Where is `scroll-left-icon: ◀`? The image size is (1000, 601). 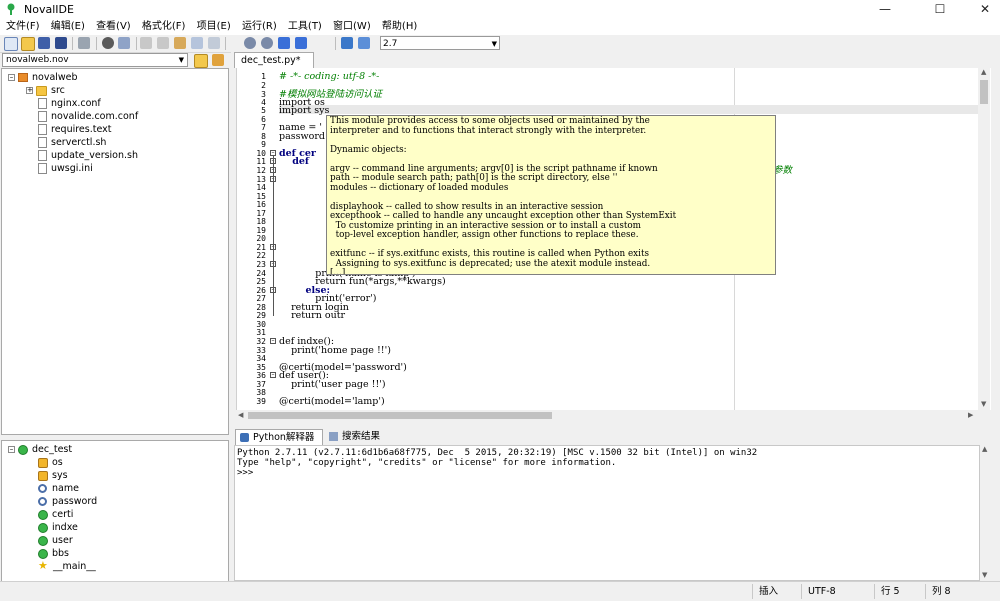 scroll-left-icon: ◀ is located at coordinates (240, 415).